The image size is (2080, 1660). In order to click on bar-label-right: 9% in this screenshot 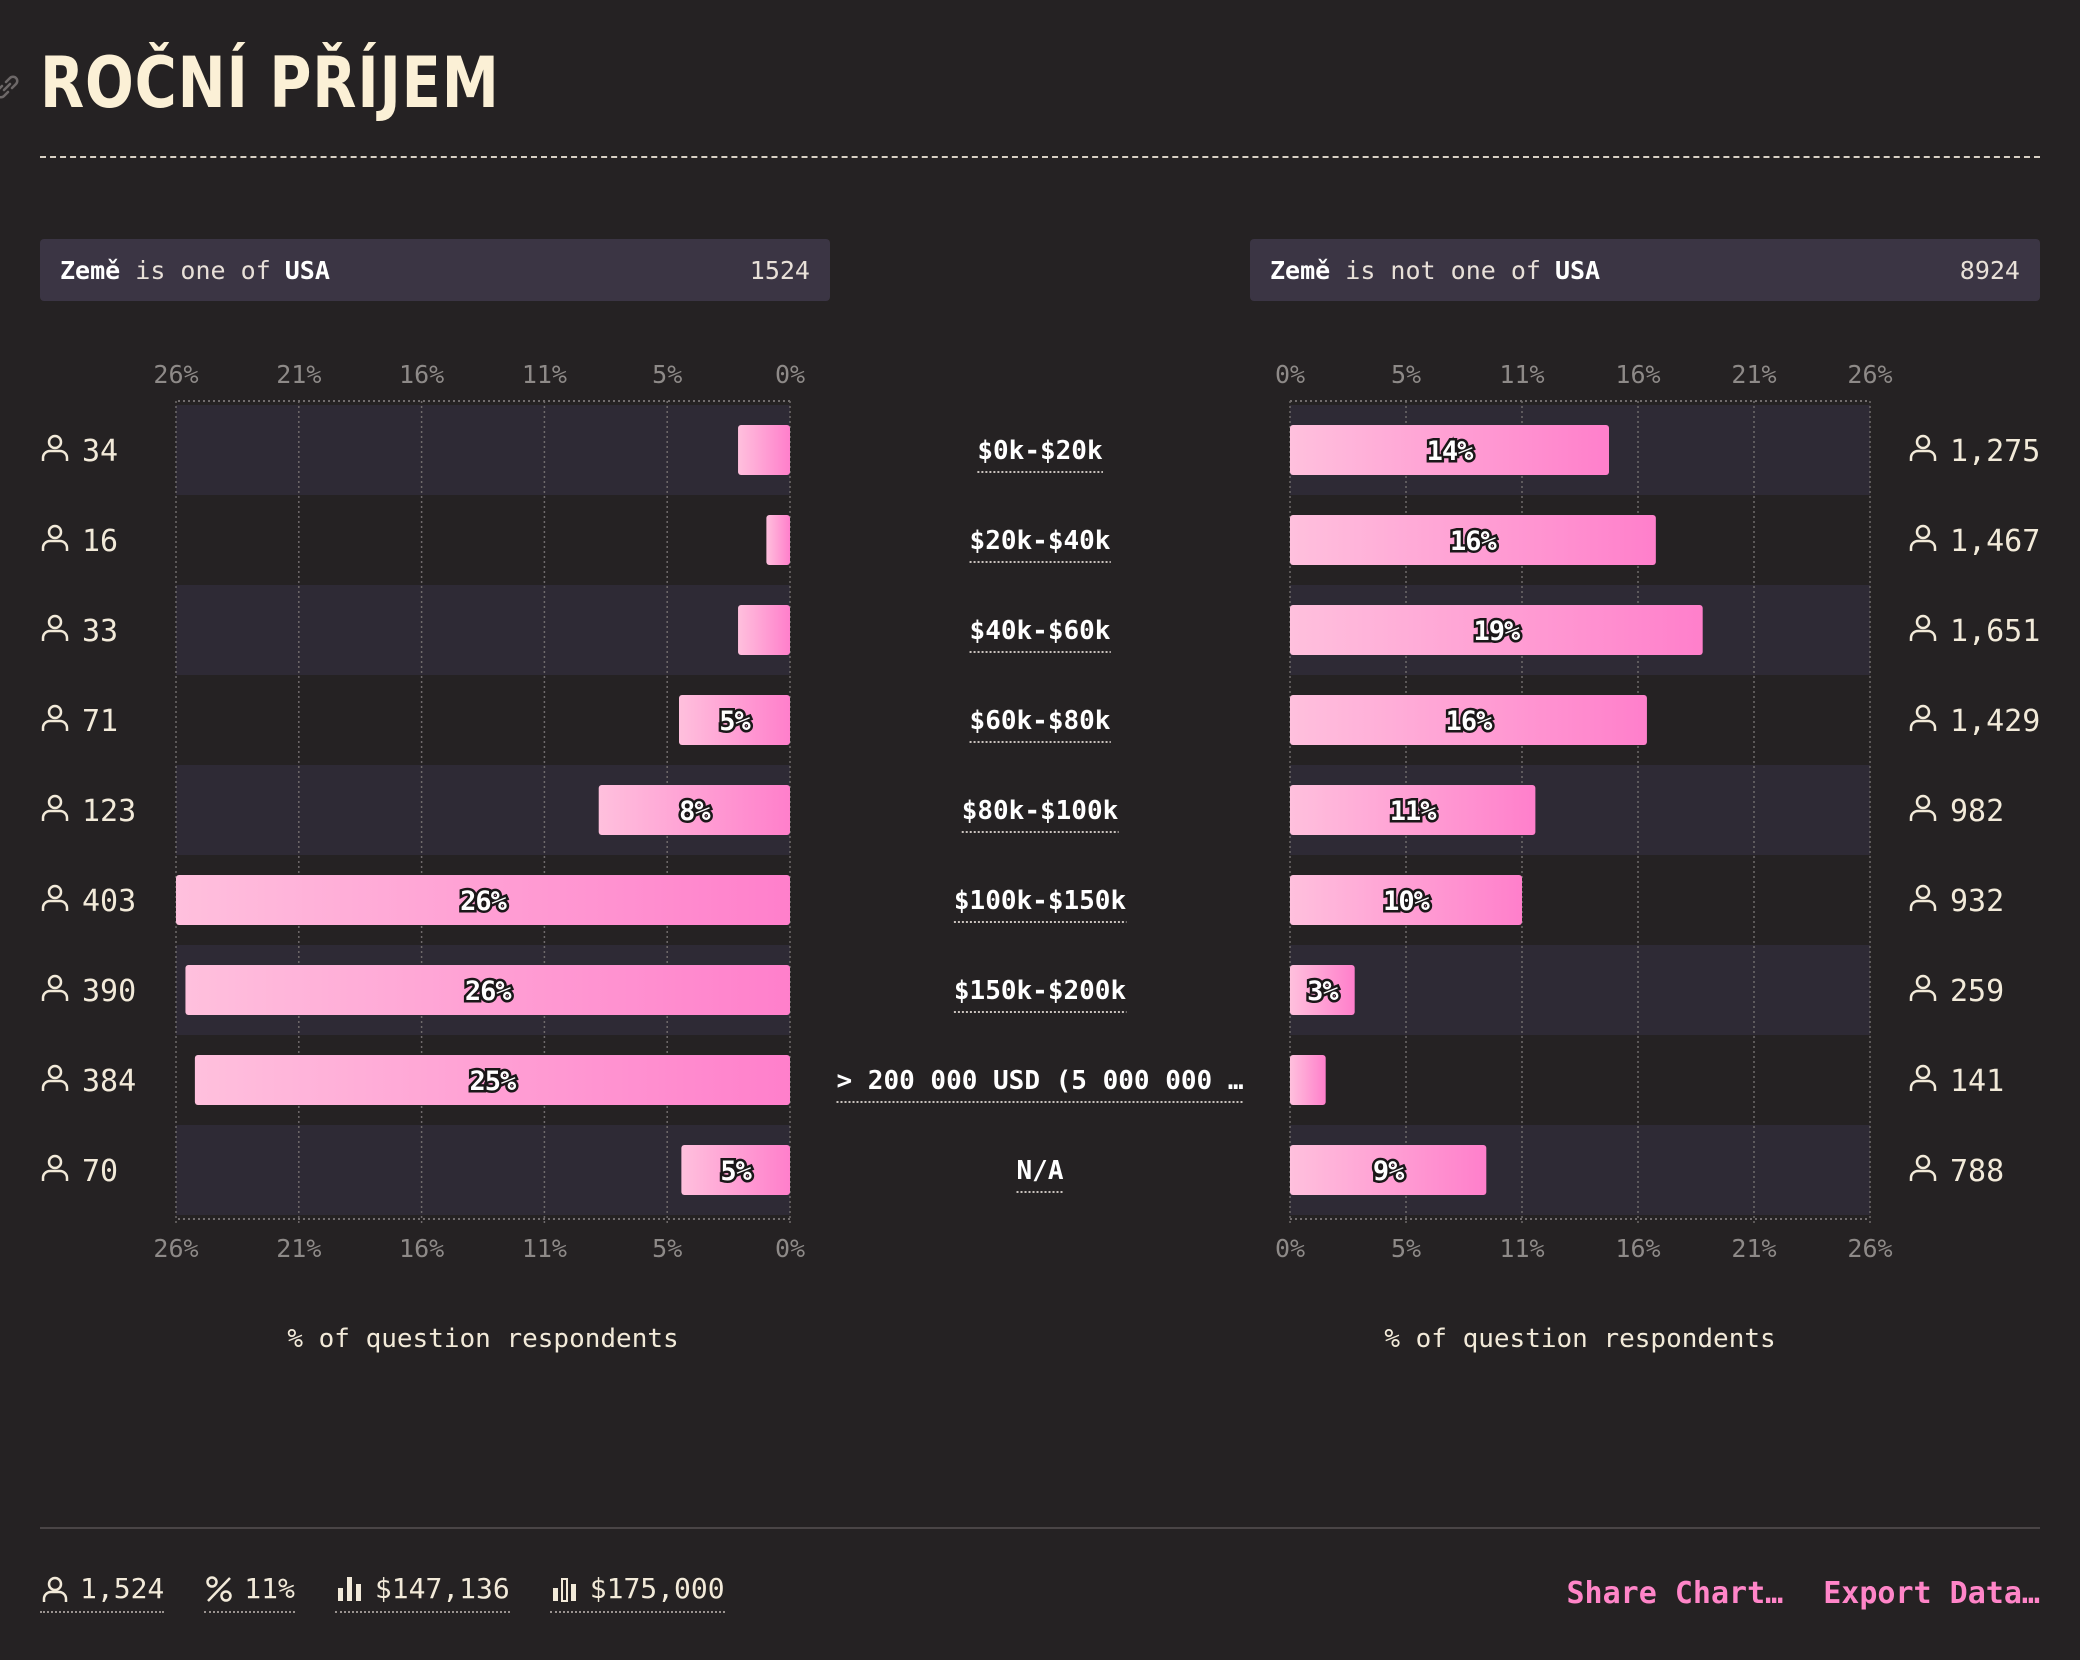, I will do `click(1389, 1171)`.